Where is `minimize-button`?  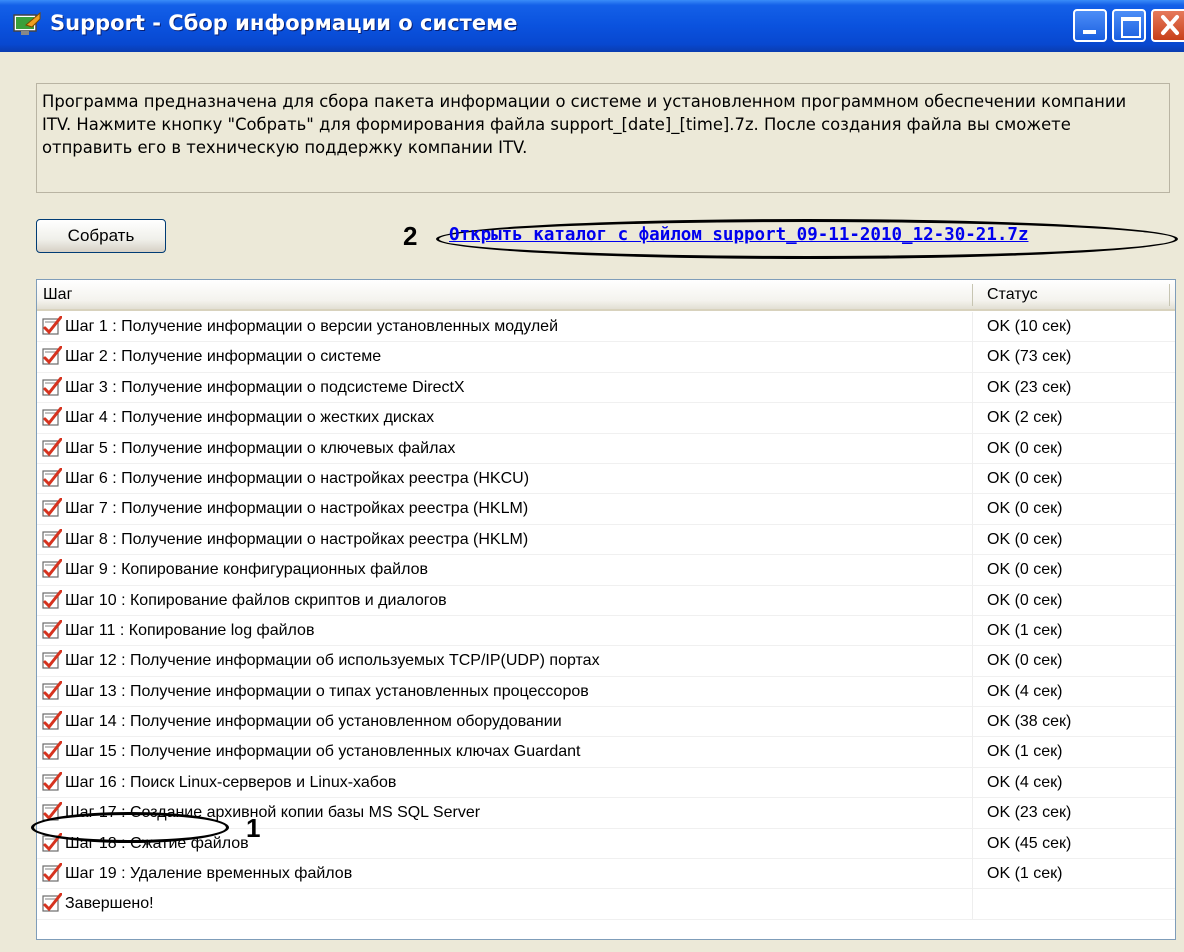 minimize-button is located at coordinates (1090, 25).